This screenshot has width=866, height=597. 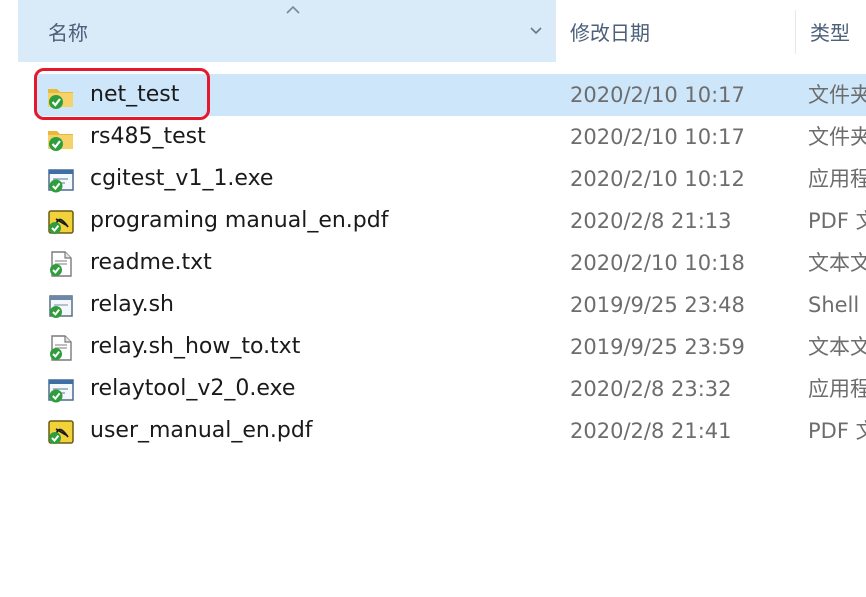 I want to click on file-modified-date: 2019/9/25 23:59, so click(x=657, y=347).